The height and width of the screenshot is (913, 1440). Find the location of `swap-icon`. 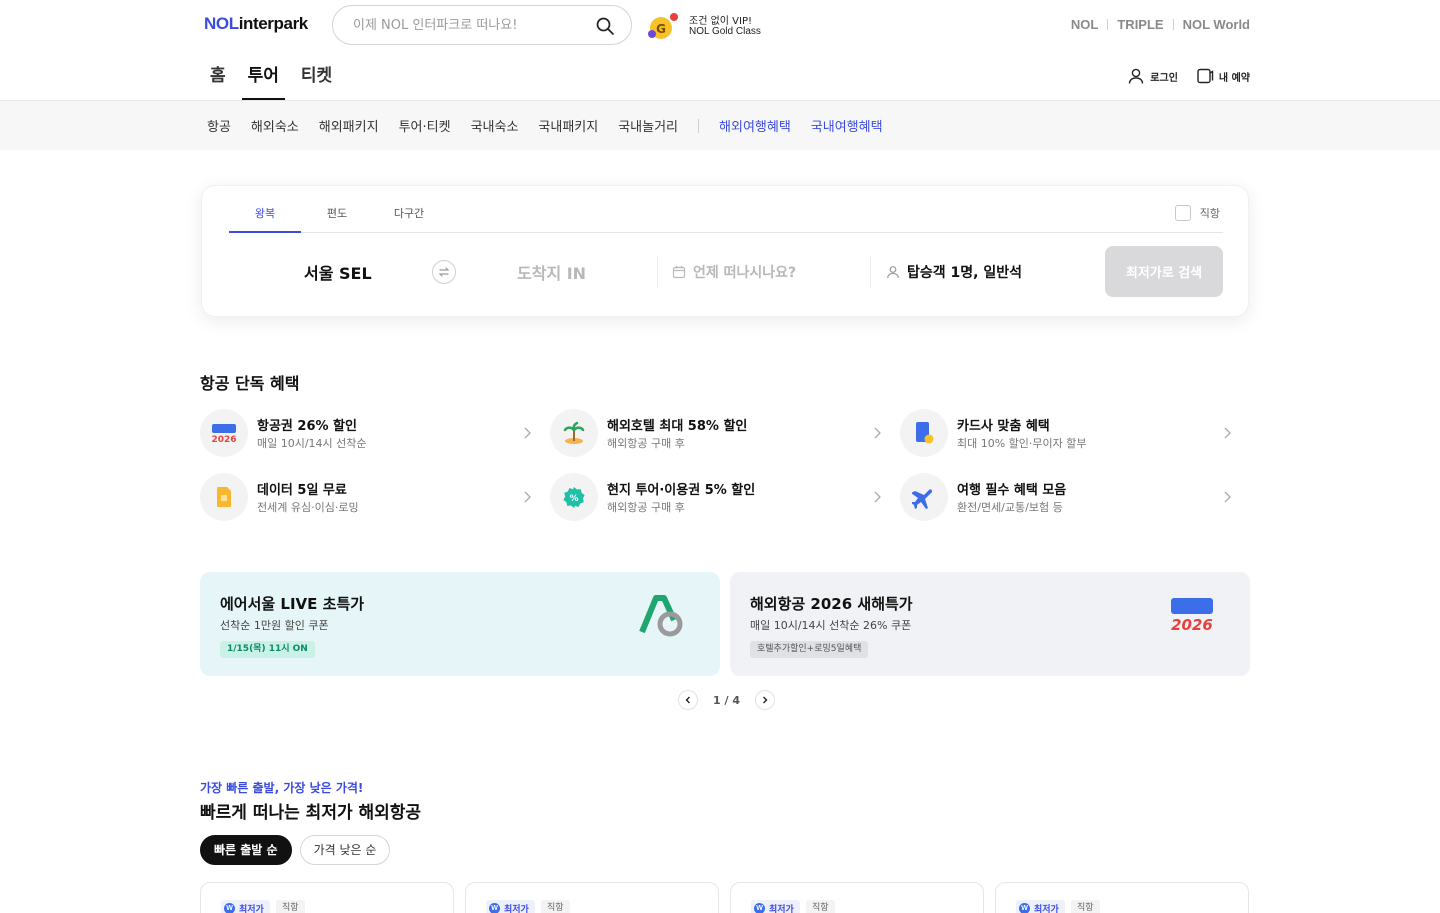

swap-icon is located at coordinates (444, 272).